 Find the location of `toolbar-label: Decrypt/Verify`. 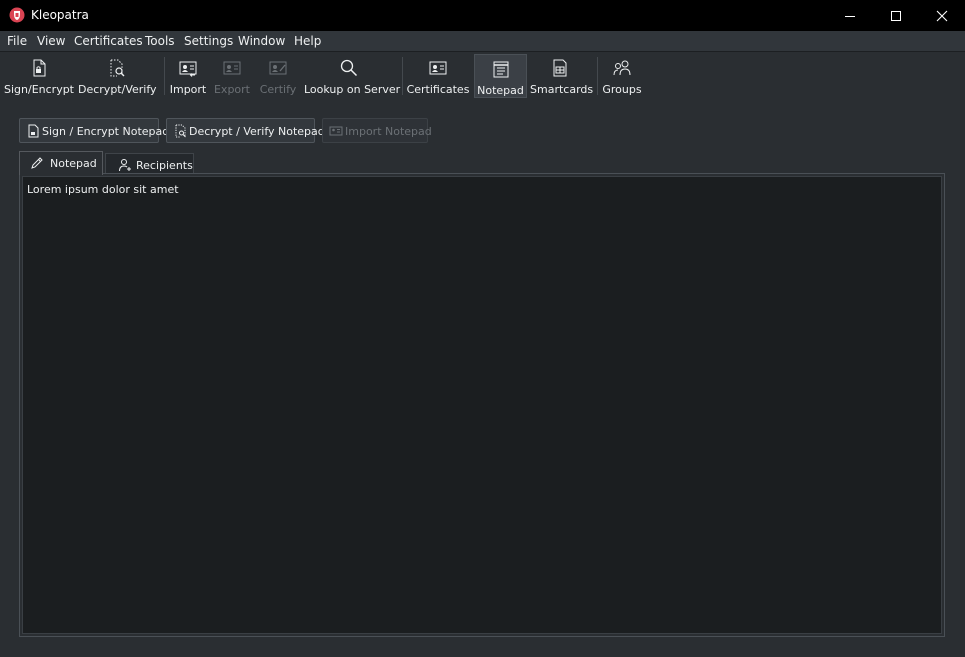

toolbar-label: Decrypt/Verify is located at coordinates (117, 89).